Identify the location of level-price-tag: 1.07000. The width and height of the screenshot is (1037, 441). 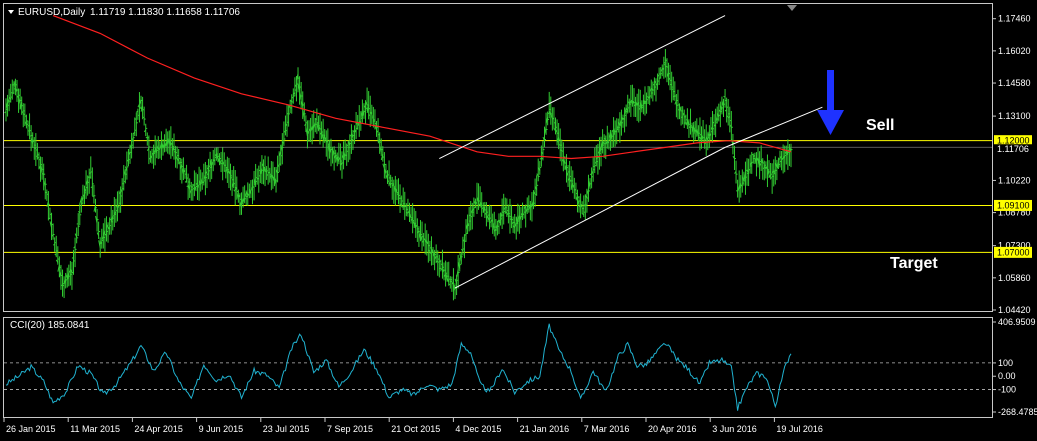
(1013, 252).